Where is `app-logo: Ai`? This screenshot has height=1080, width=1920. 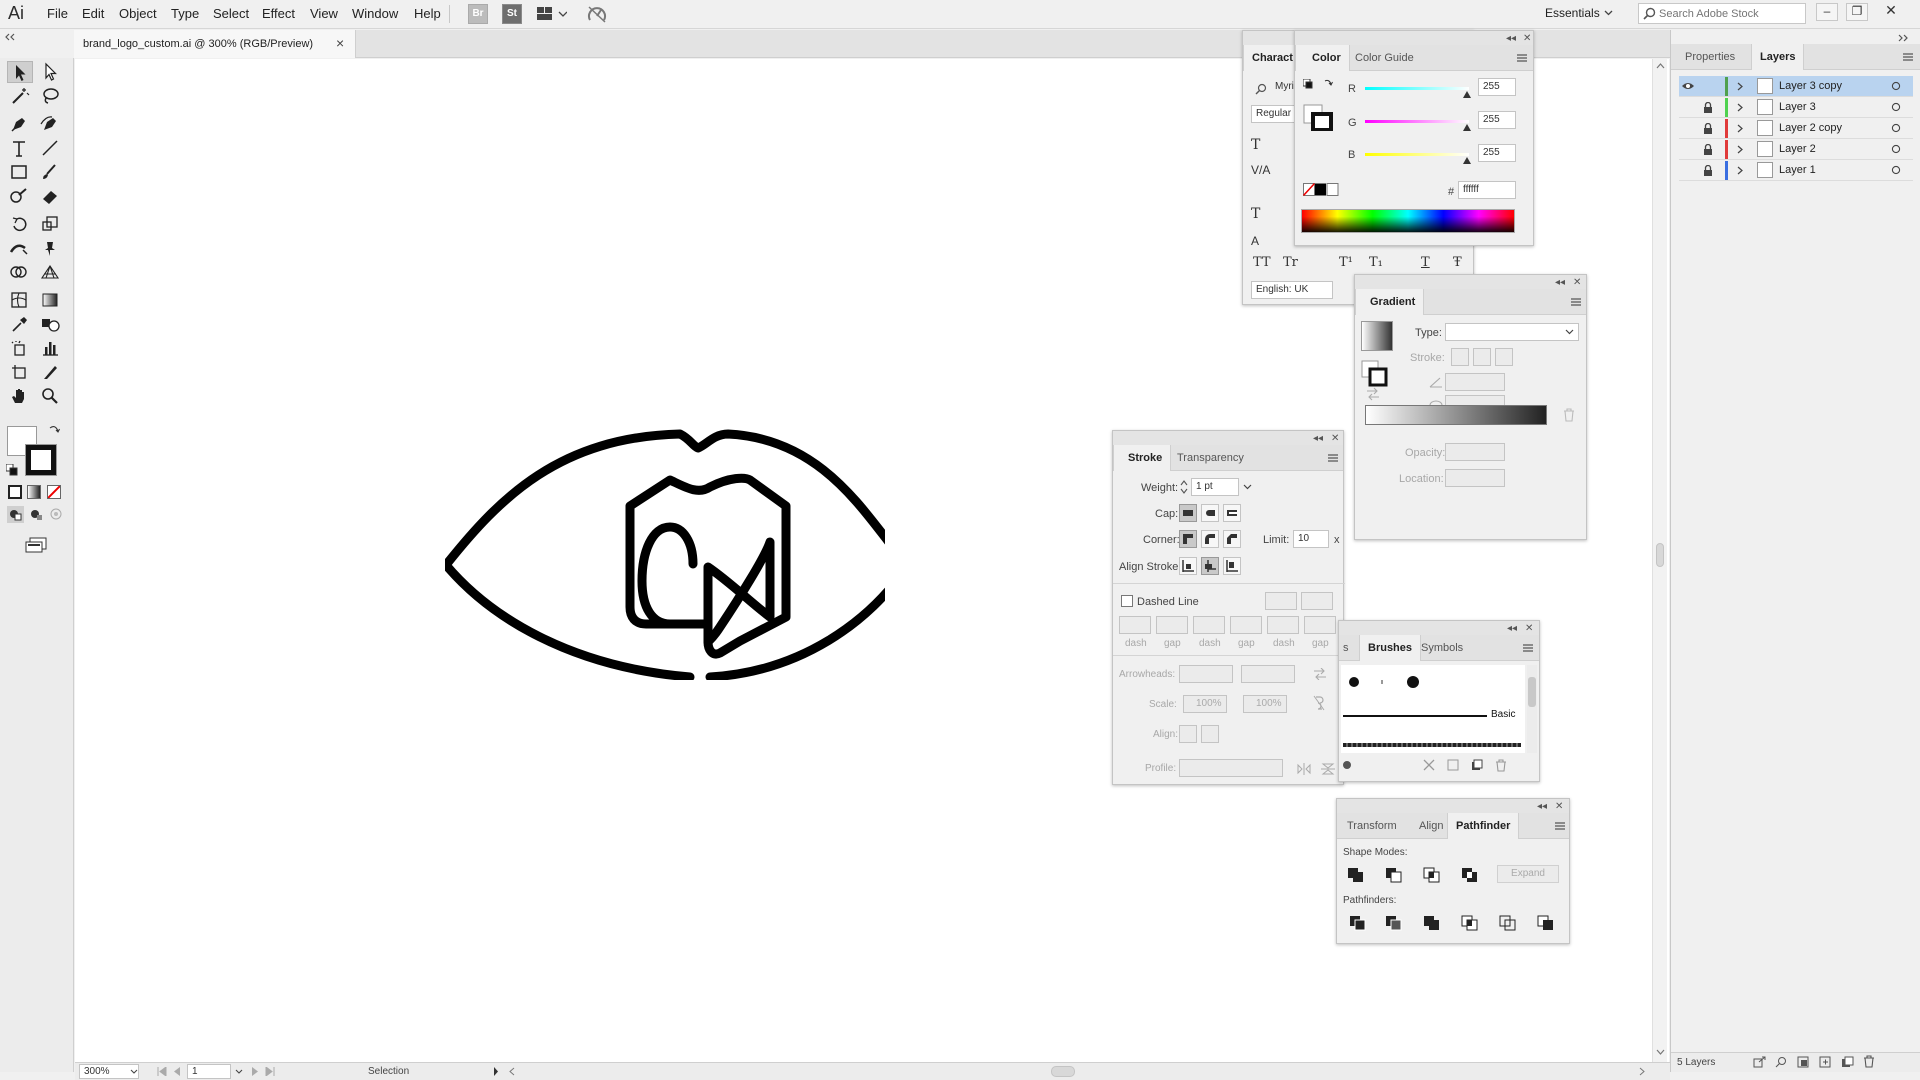 app-logo: Ai is located at coordinates (16, 13).